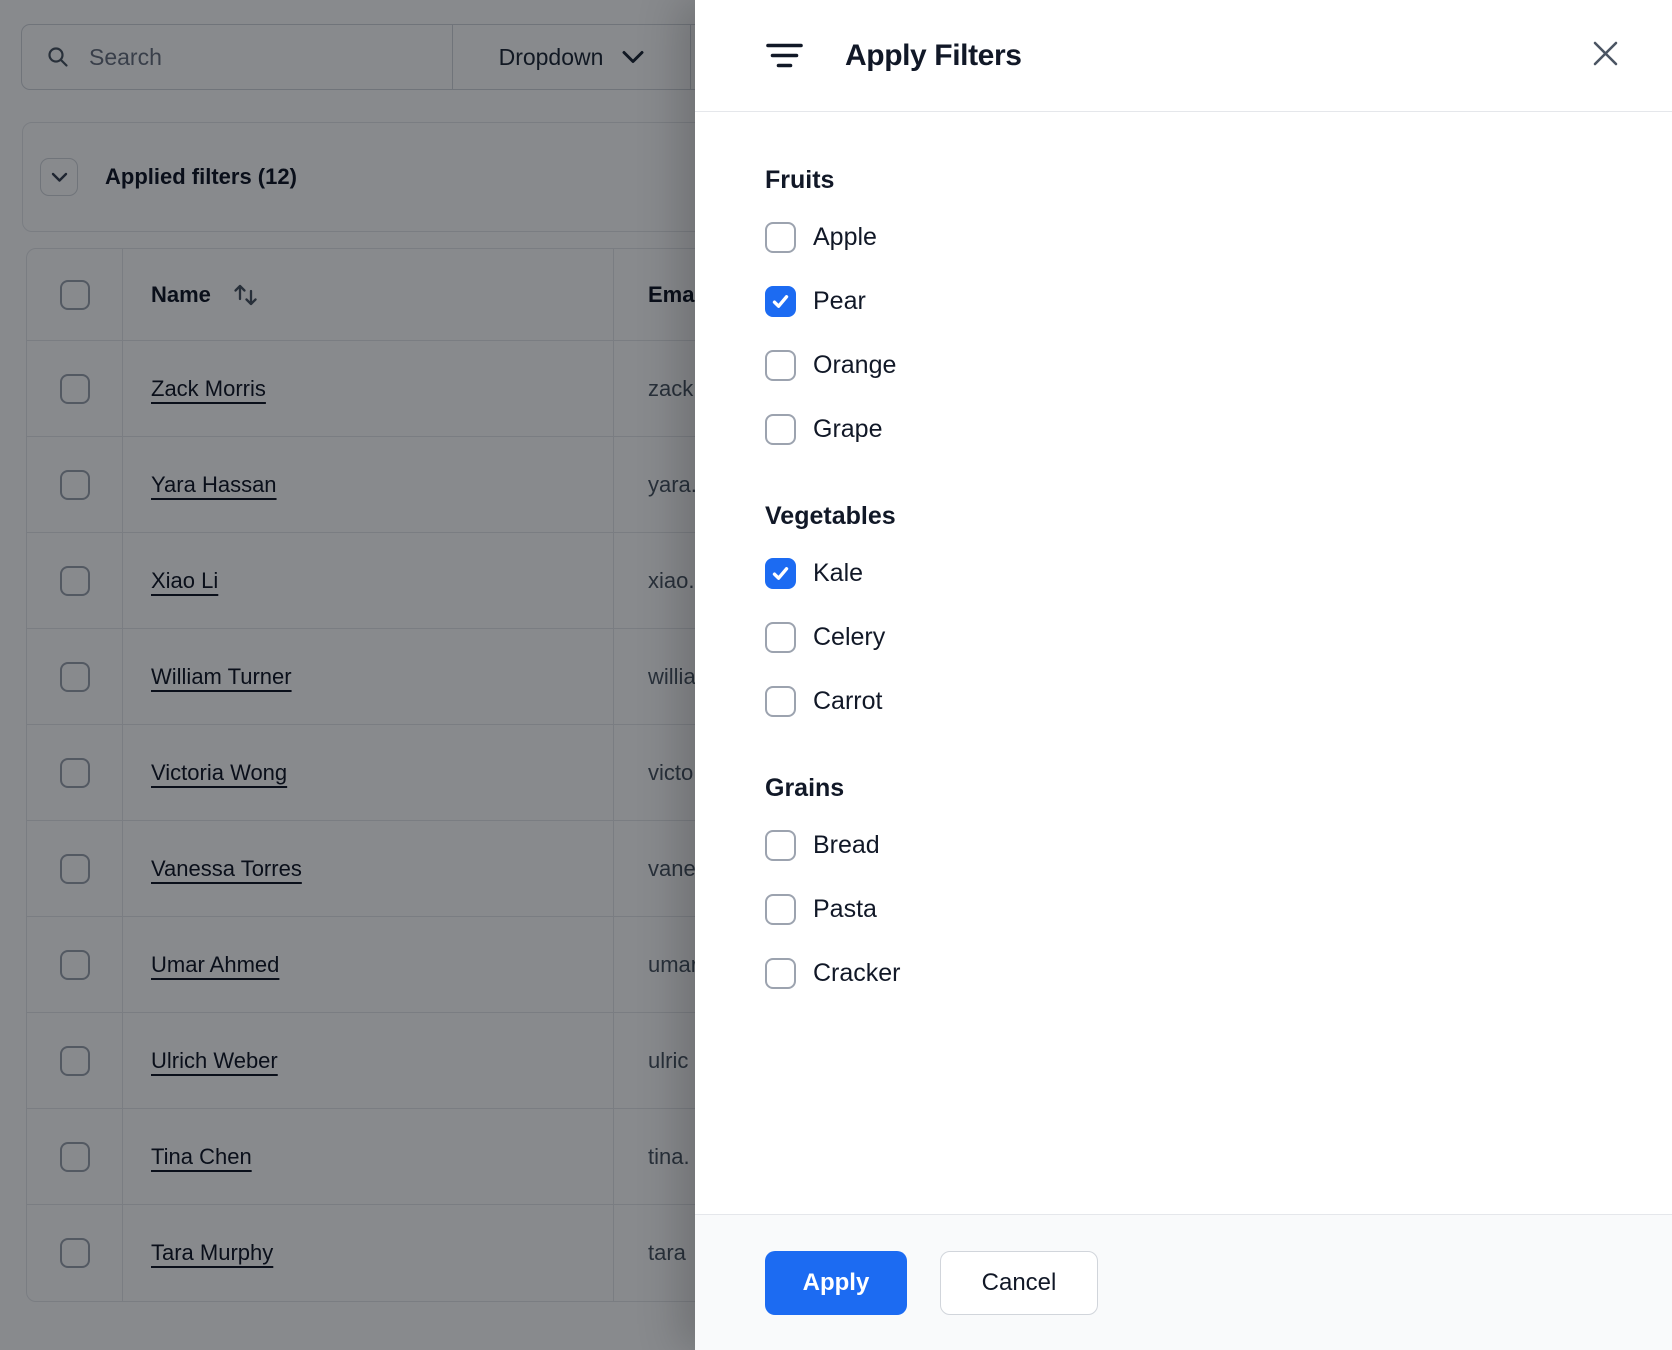 Image resolution: width=1672 pixels, height=1350 pixels. What do you see at coordinates (846, 844) in the screenshot?
I see `filter-option-label: Bread` at bounding box center [846, 844].